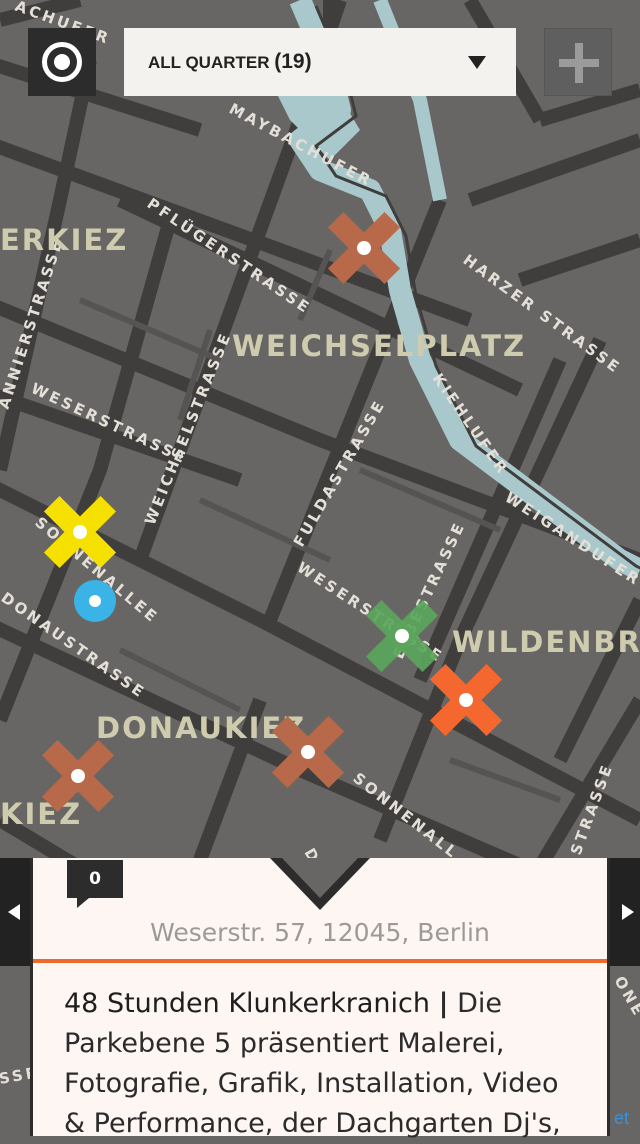 Image resolution: width=640 pixels, height=1144 pixels. What do you see at coordinates (64, 240) in the screenshot?
I see `neighborhood-label-erkiez: ERKIEZ` at bounding box center [64, 240].